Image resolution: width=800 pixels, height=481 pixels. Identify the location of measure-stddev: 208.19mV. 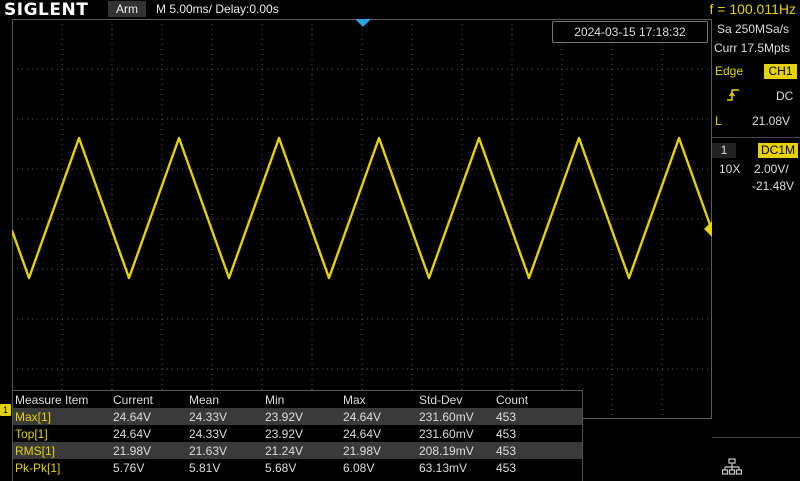
(455, 450).